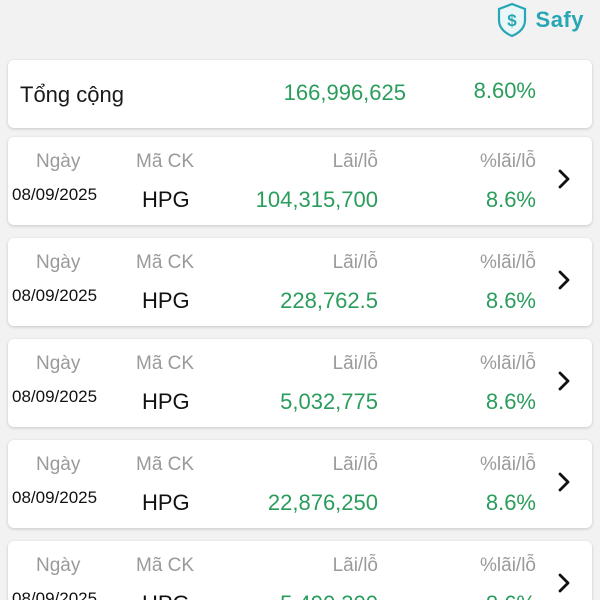 The image size is (600, 600). I want to click on brand-name: Safy, so click(559, 19).